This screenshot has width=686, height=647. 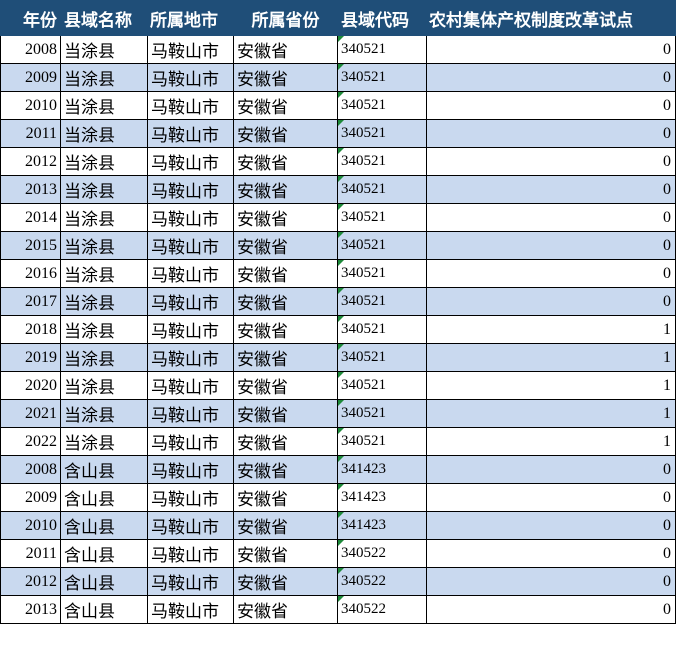 I want to click on cell-year: 2019, so click(x=30, y=357).